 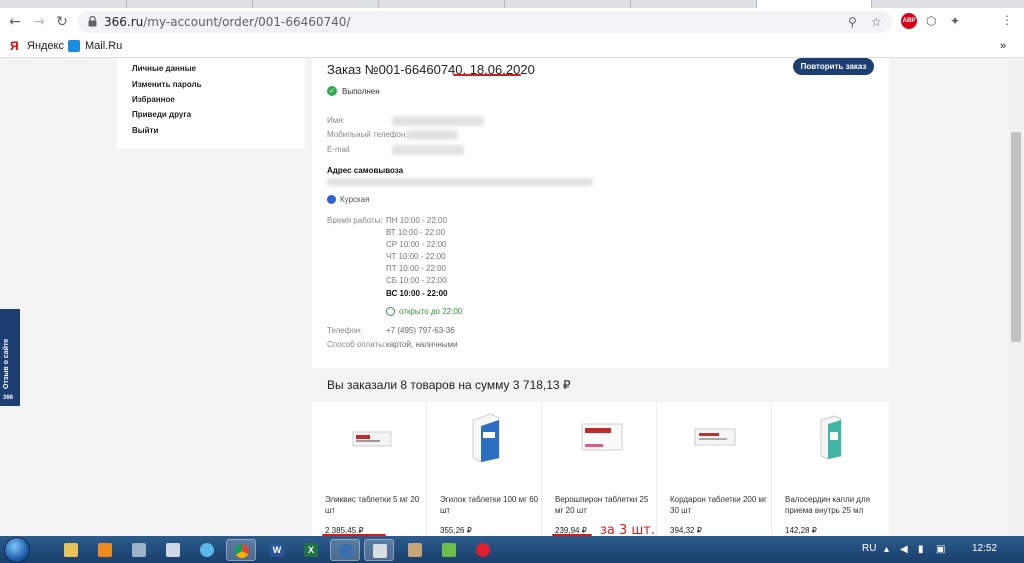 I want to click on redacted-phone, so click(x=432, y=135).